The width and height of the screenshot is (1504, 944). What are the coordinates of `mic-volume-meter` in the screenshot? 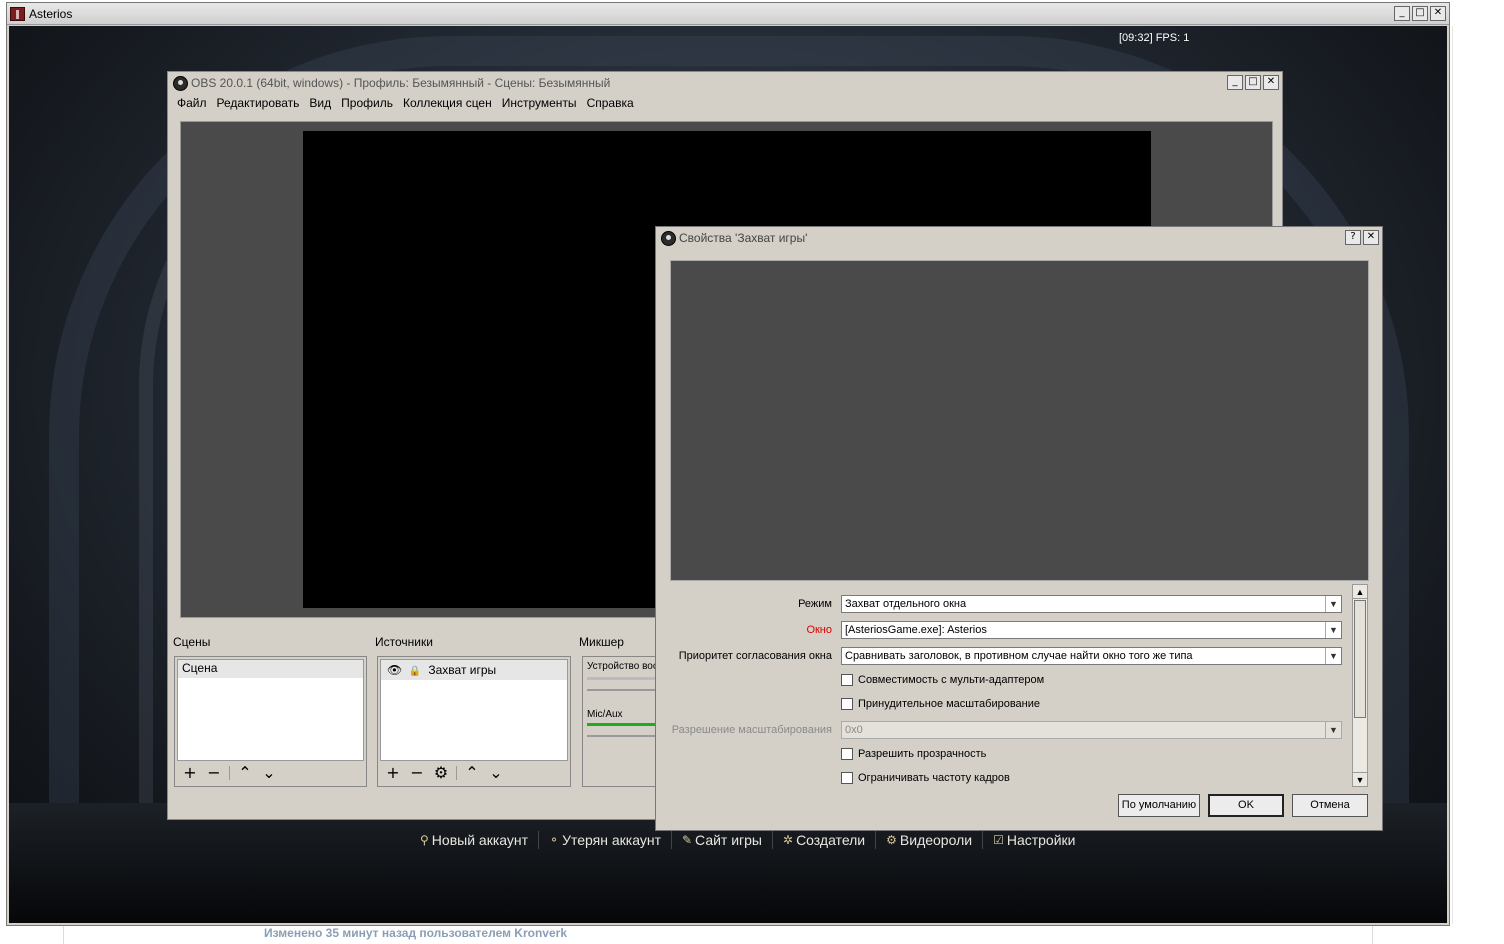 It's located at (624, 724).